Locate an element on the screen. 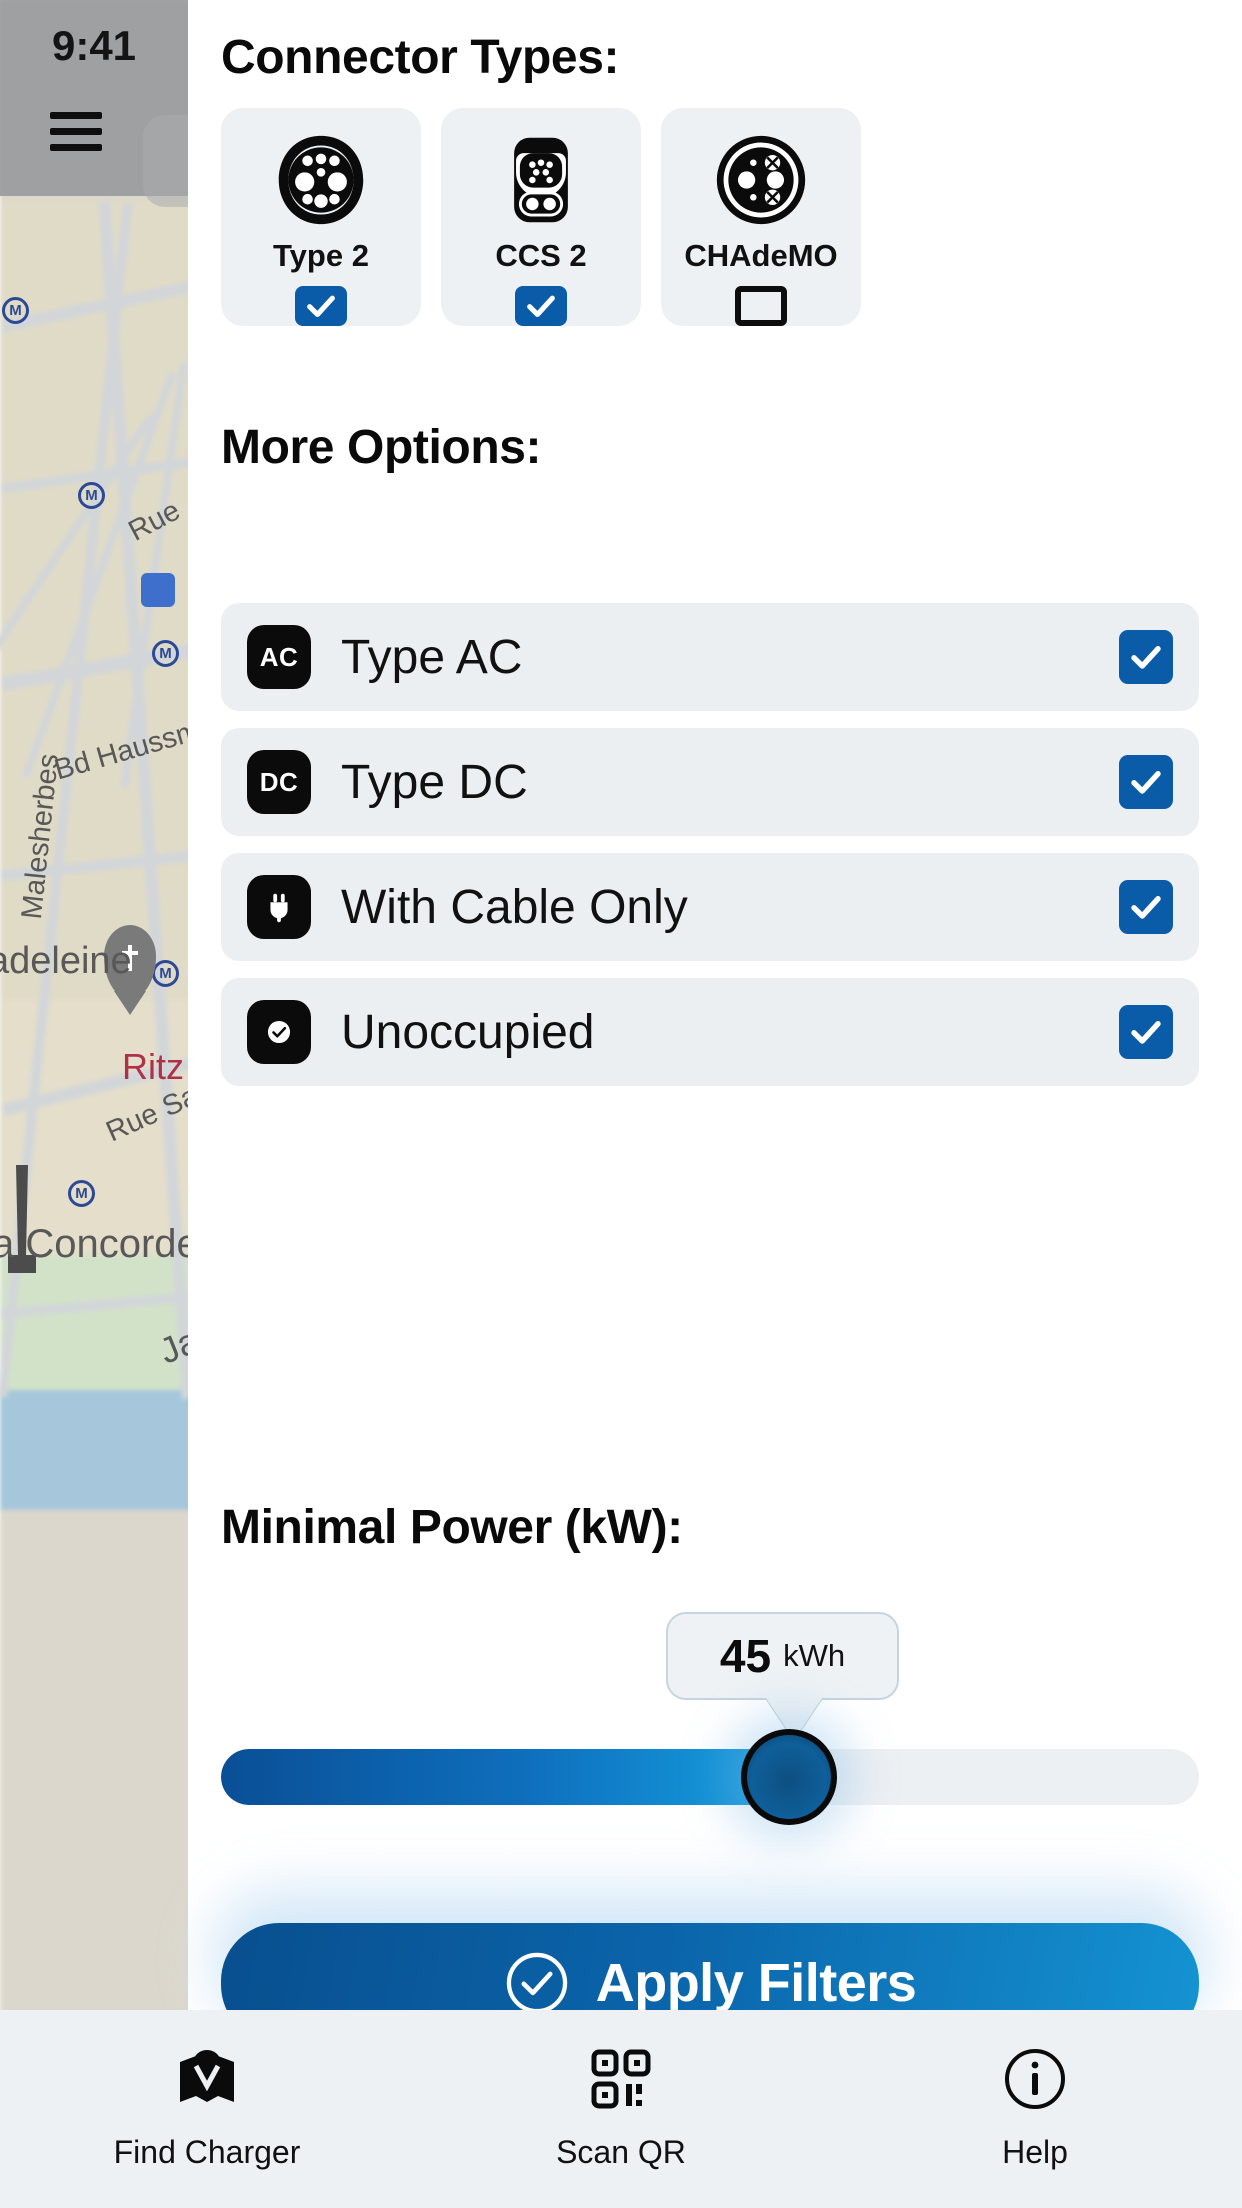  connector-card-label: CHAdeMO is located at coordinates (761, 255).